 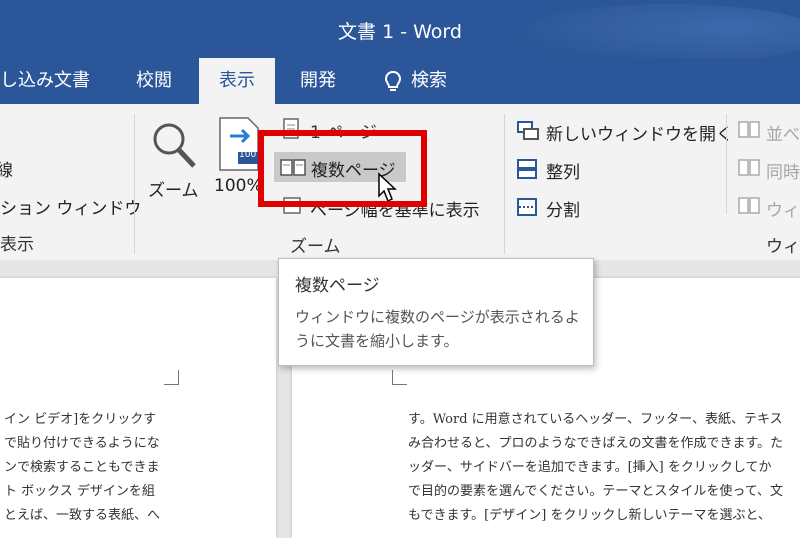 I want to click on tab-view: 表示, so click(x=237, y=82).